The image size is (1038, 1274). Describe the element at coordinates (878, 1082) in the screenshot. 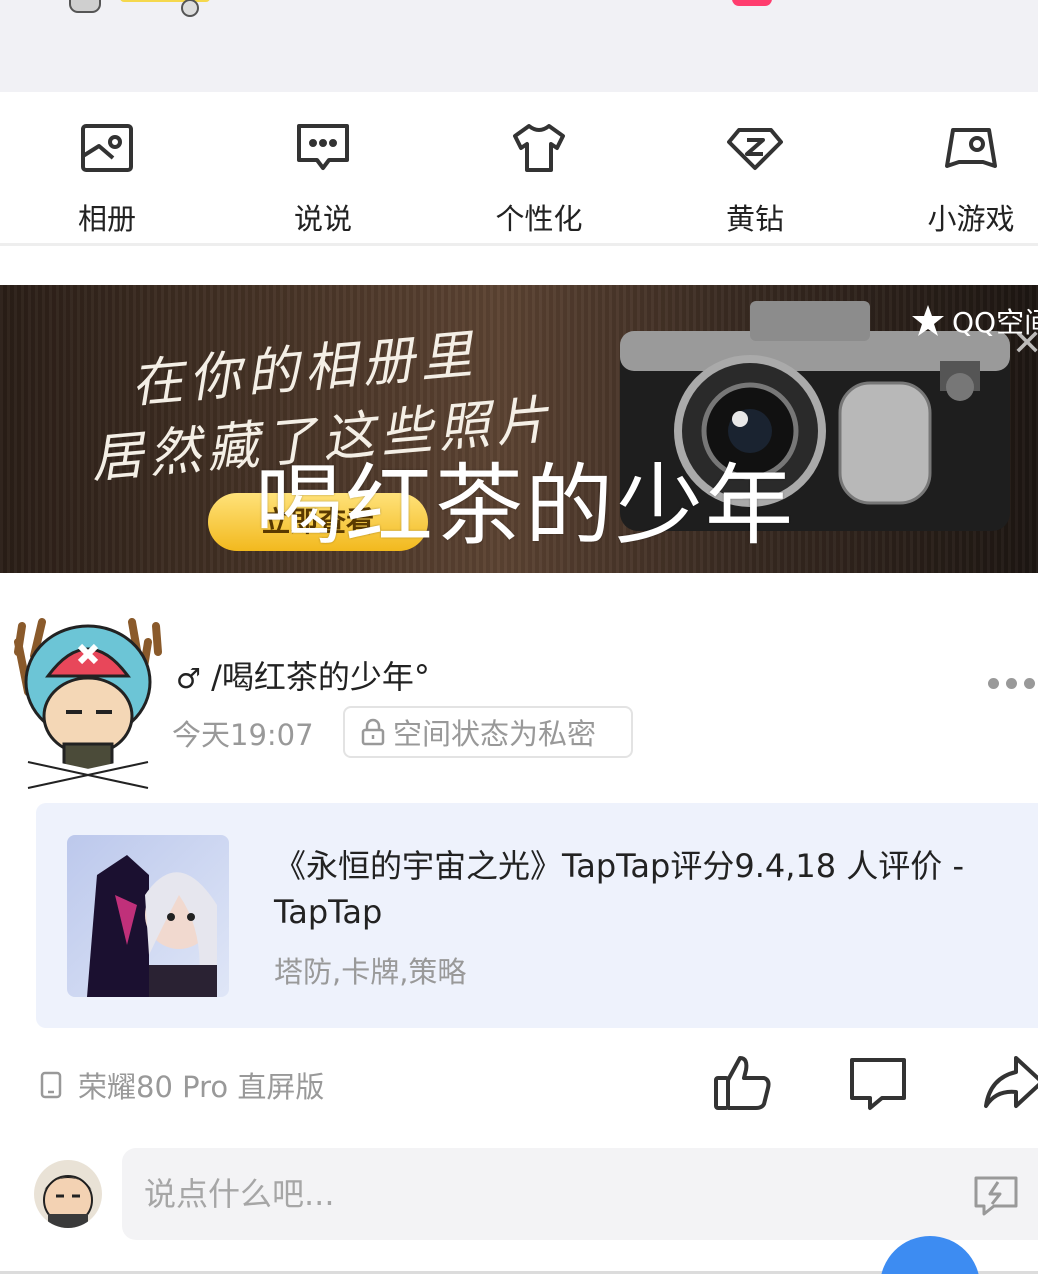

I see `comment-icon` at that location.